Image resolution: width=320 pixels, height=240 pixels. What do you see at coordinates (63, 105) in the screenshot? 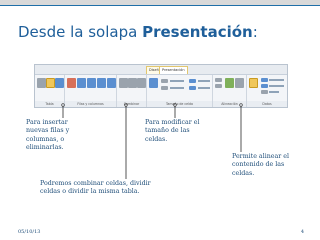
I see `callout-dot-insert` at bounding box center [63, 105].